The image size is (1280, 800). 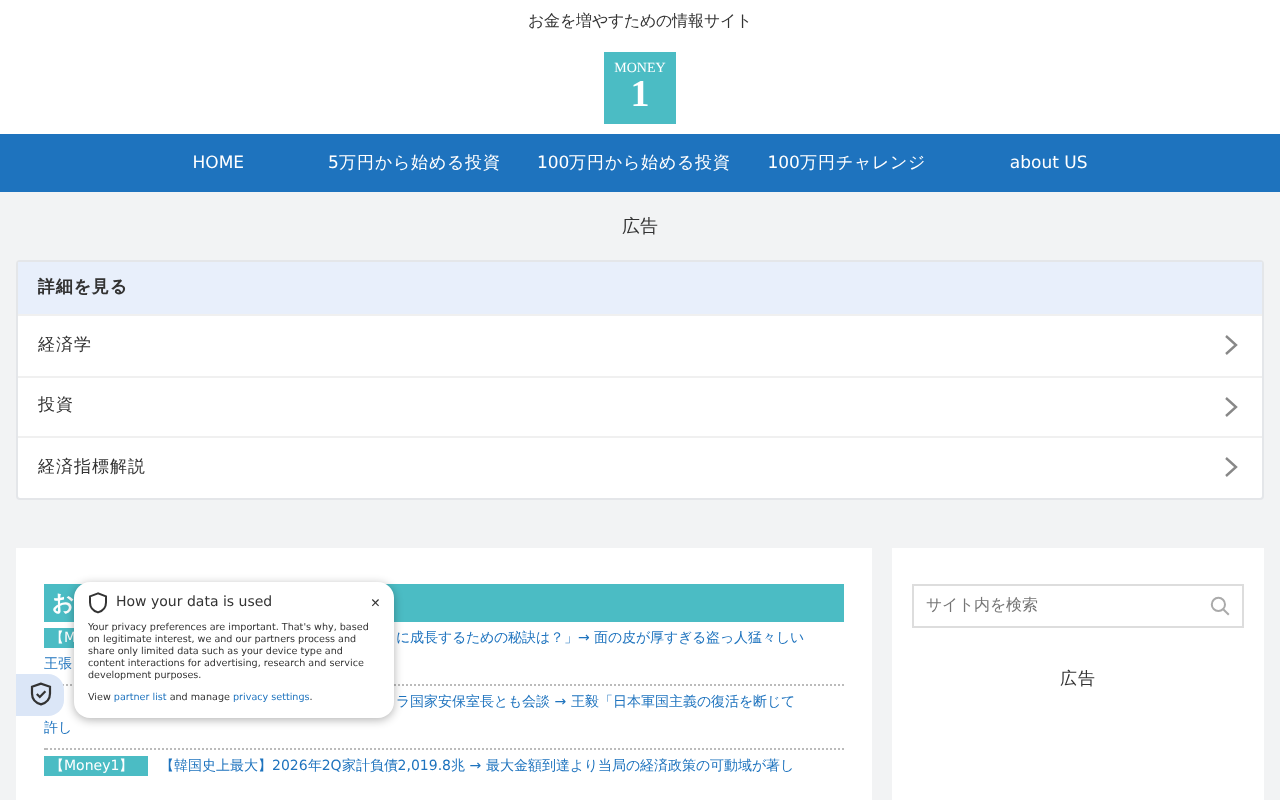 I want to click on category-item: 経済学, so click(x=640, y=344).